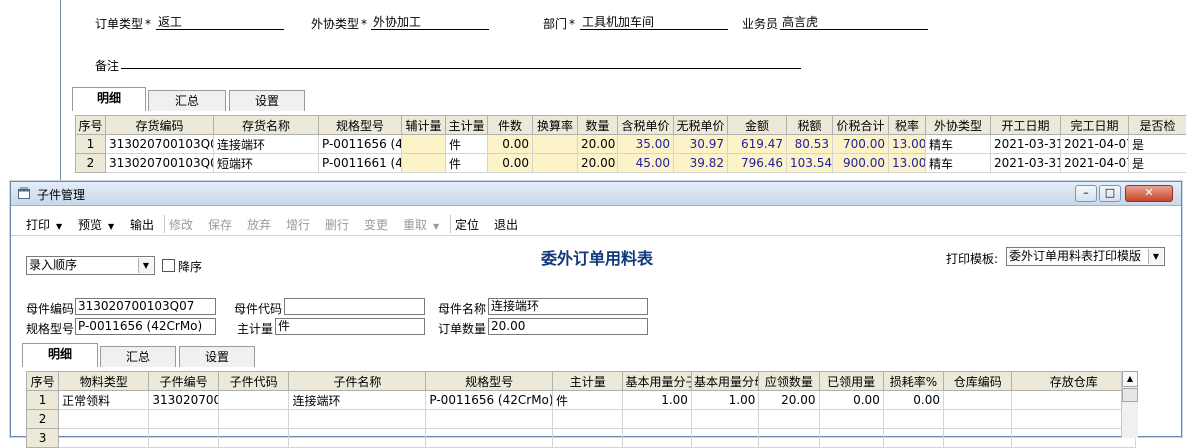  What do you see at coordinates (907, 163) in the screenshot?
I see `table-cell: 13.00` at bounding box center [907, 163].